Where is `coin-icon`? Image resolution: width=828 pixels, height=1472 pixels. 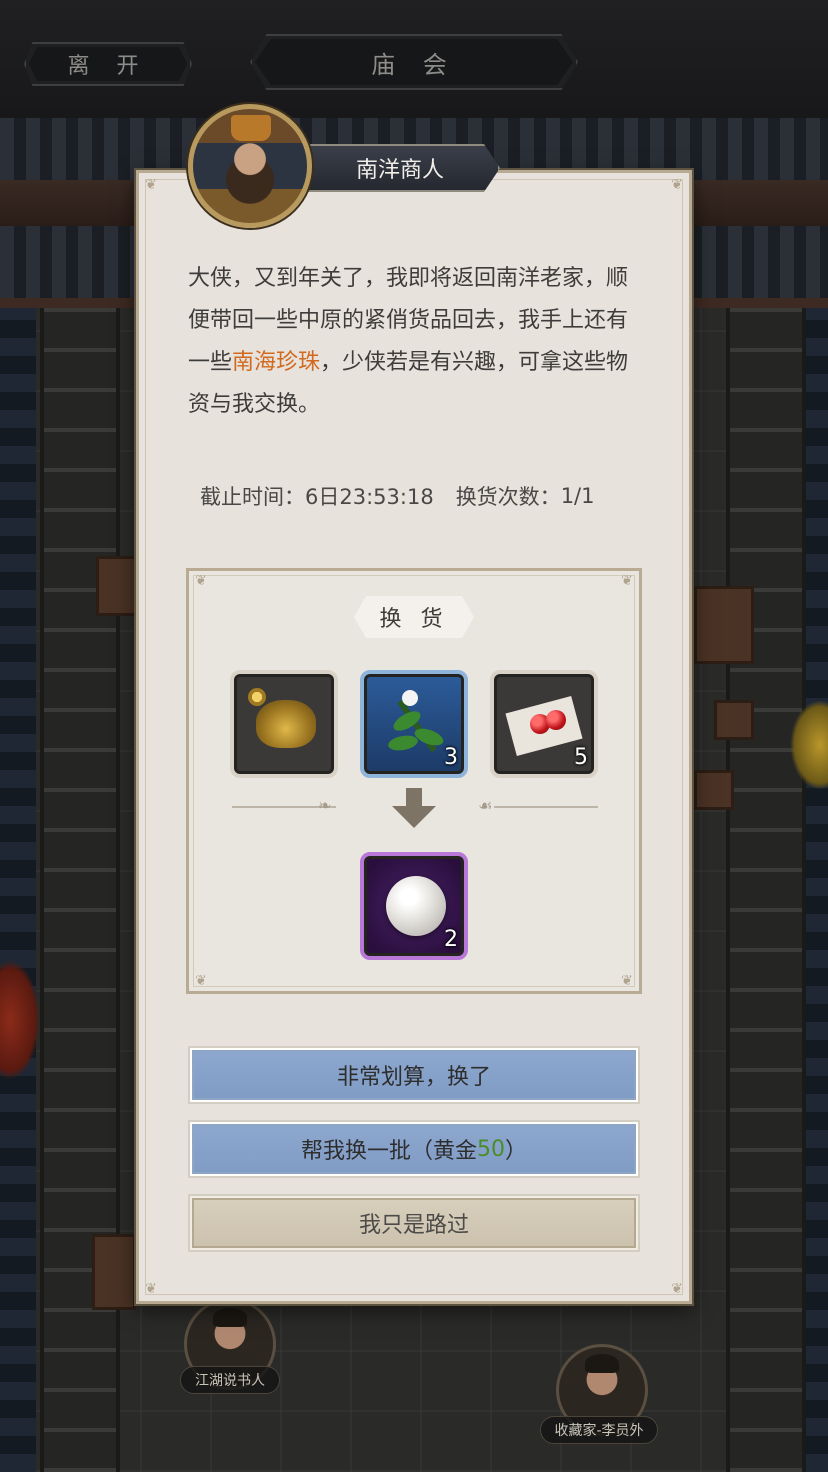 coin-icon is located at coordinates (257, 697).